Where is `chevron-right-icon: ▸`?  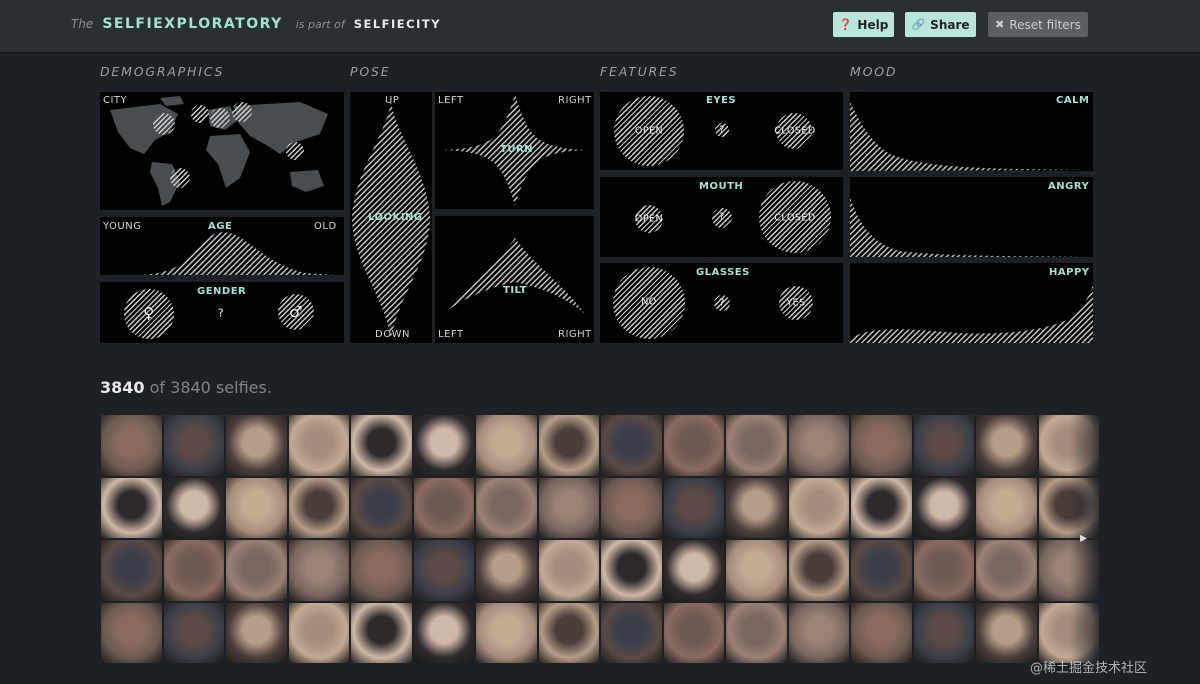 chevron-right-icon: ▸ is located at coordinates (1083, 538).